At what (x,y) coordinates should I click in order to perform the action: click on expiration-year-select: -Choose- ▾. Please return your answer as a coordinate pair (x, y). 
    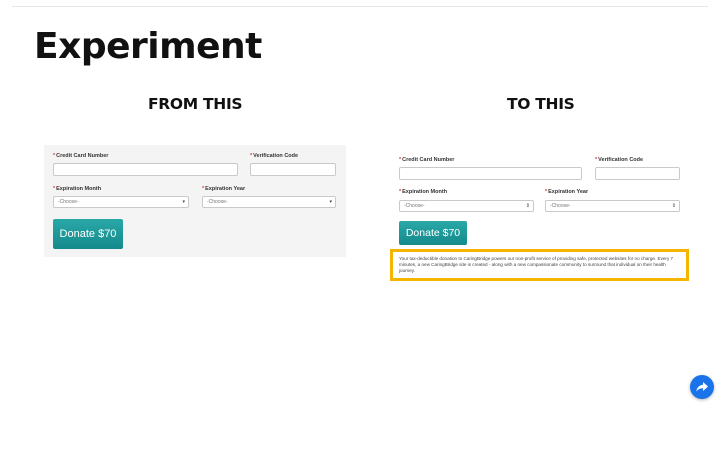
    Looking at the image, I should click on (269, 202).